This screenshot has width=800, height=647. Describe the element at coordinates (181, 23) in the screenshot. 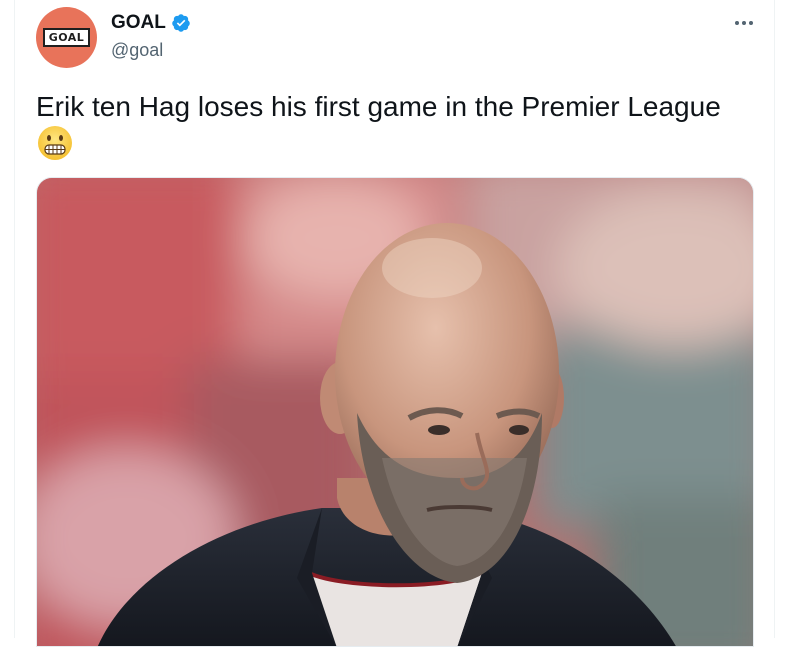

I see `verified-badge-icon` at that location.